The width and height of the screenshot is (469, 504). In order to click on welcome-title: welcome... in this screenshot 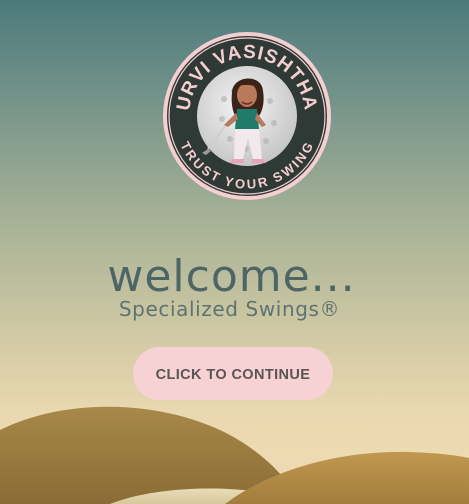, I will do `click(231, 276)`.